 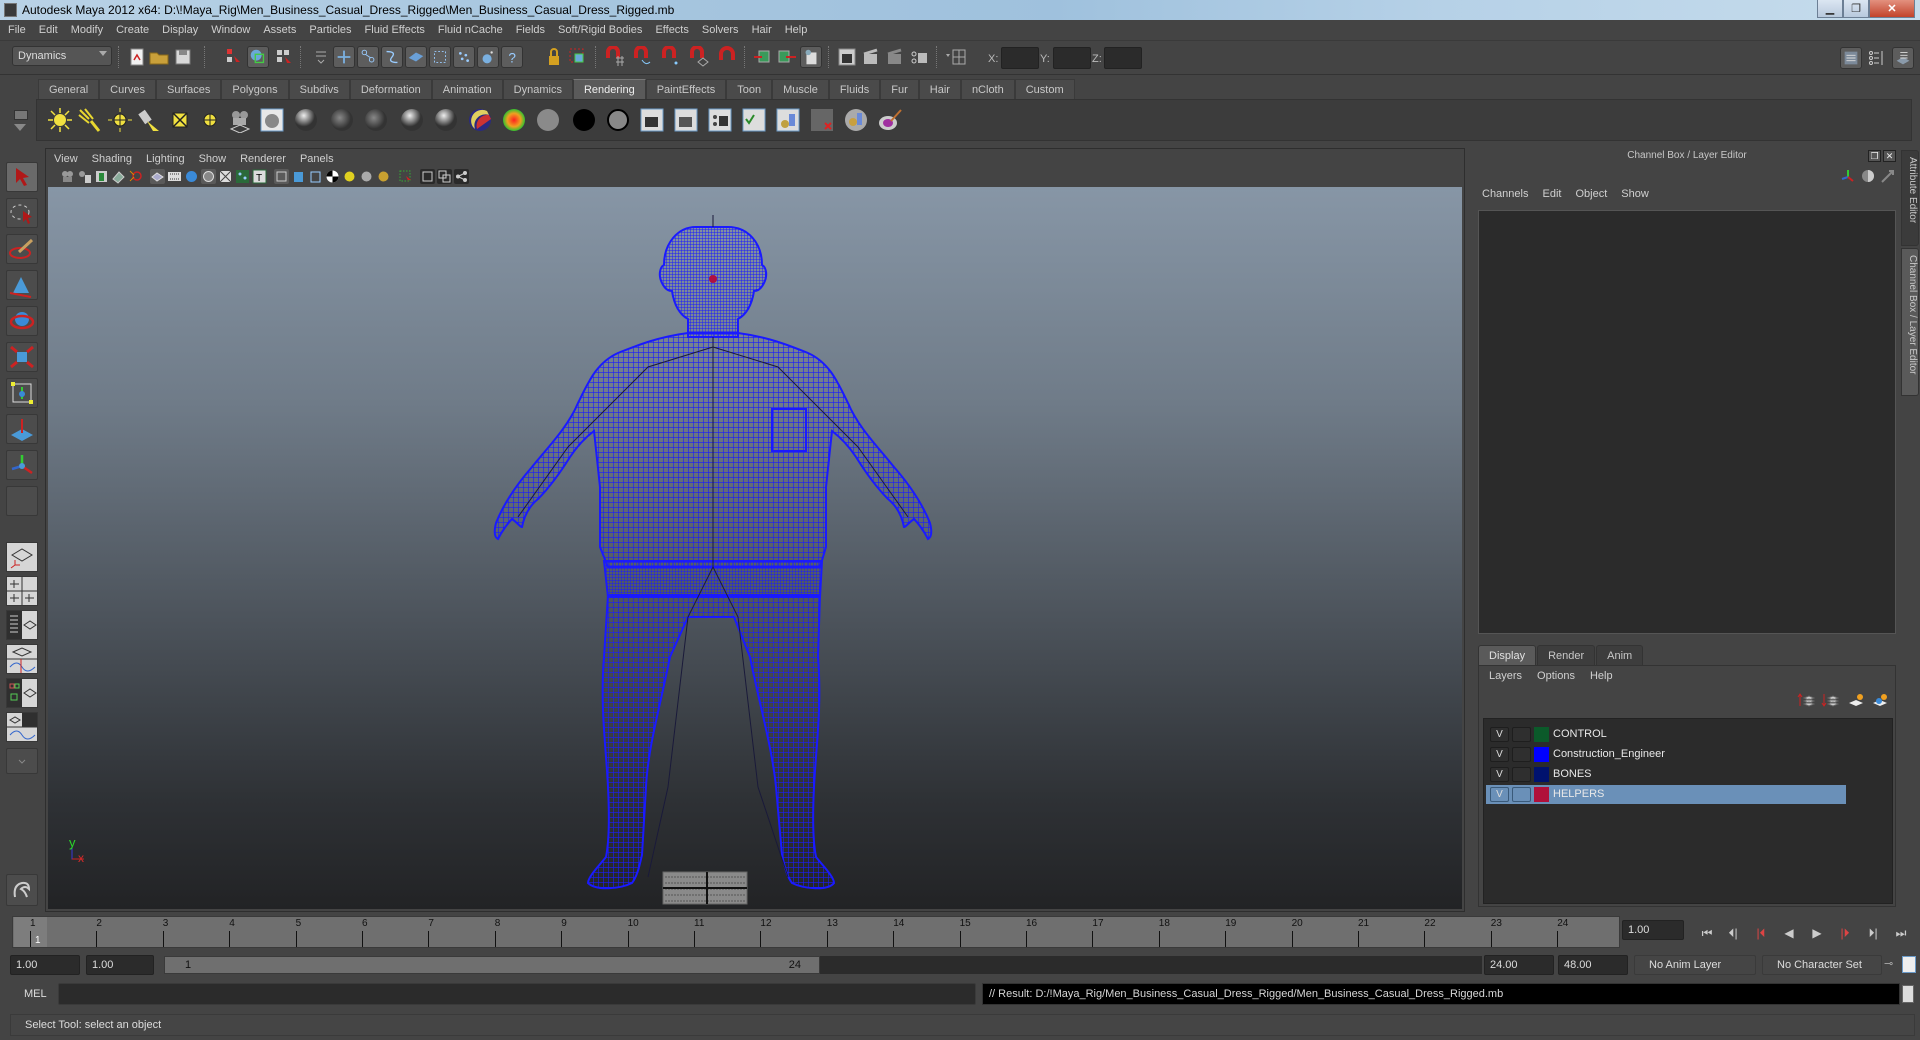 What do you see at coordinates (259, 176) in the screenshot?
I see `textured-icon: T` at bounding box center [259, 176].